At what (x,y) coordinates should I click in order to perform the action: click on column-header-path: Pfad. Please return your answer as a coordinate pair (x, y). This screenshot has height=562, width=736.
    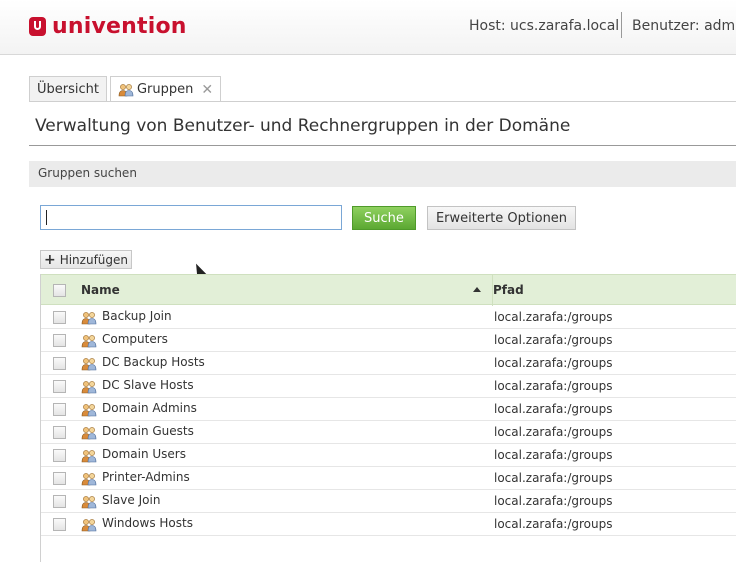
    Looking at the image, I should click on (508, 290).